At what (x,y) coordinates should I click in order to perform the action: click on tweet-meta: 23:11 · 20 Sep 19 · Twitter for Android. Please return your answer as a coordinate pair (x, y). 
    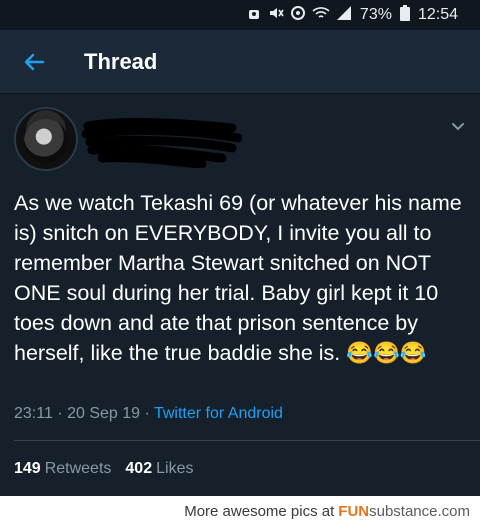
    Looking at the image, I should click on (148, 414).